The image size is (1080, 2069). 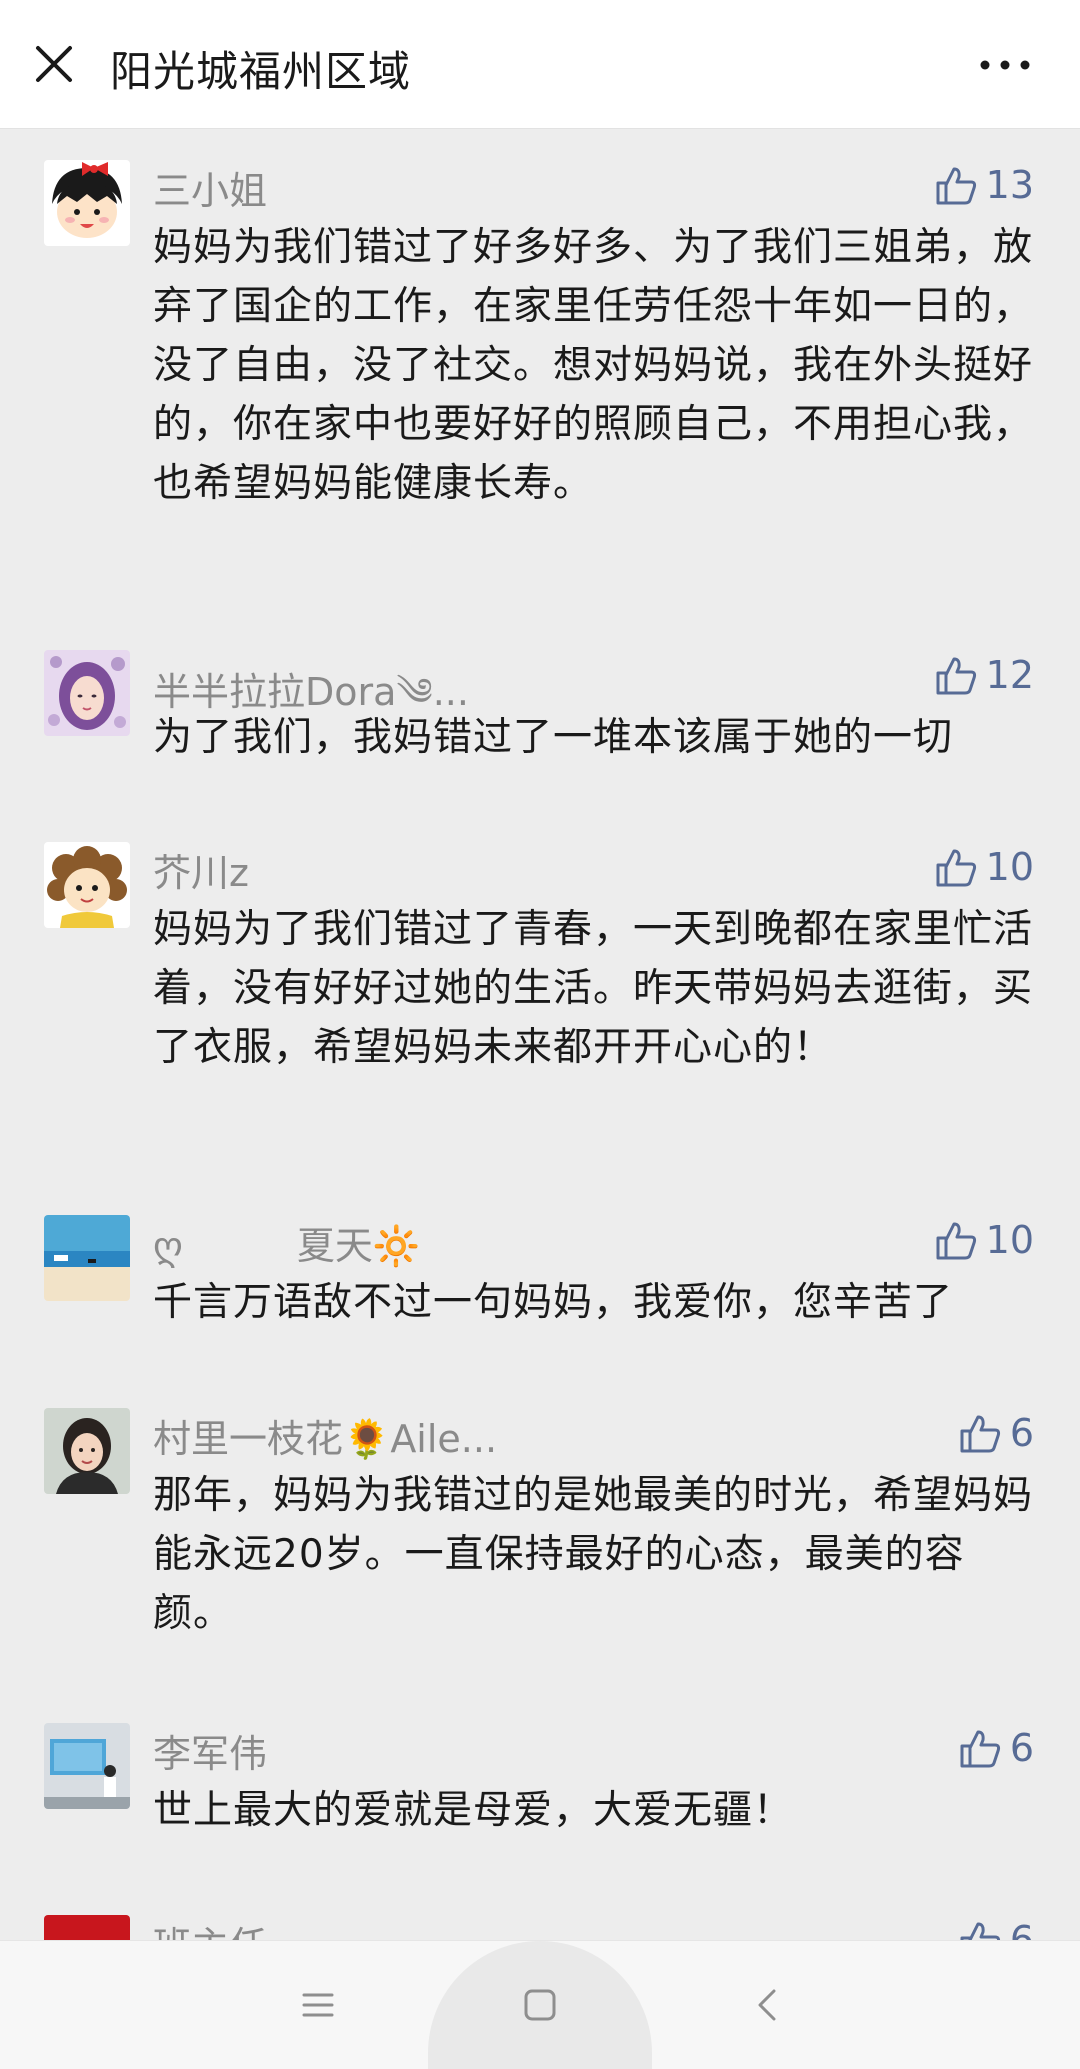 What do you see at coordinates (540, 64) in the screenshot?
I see `title-bar: 阳光城福州区域` at bounding box center [540, 64].